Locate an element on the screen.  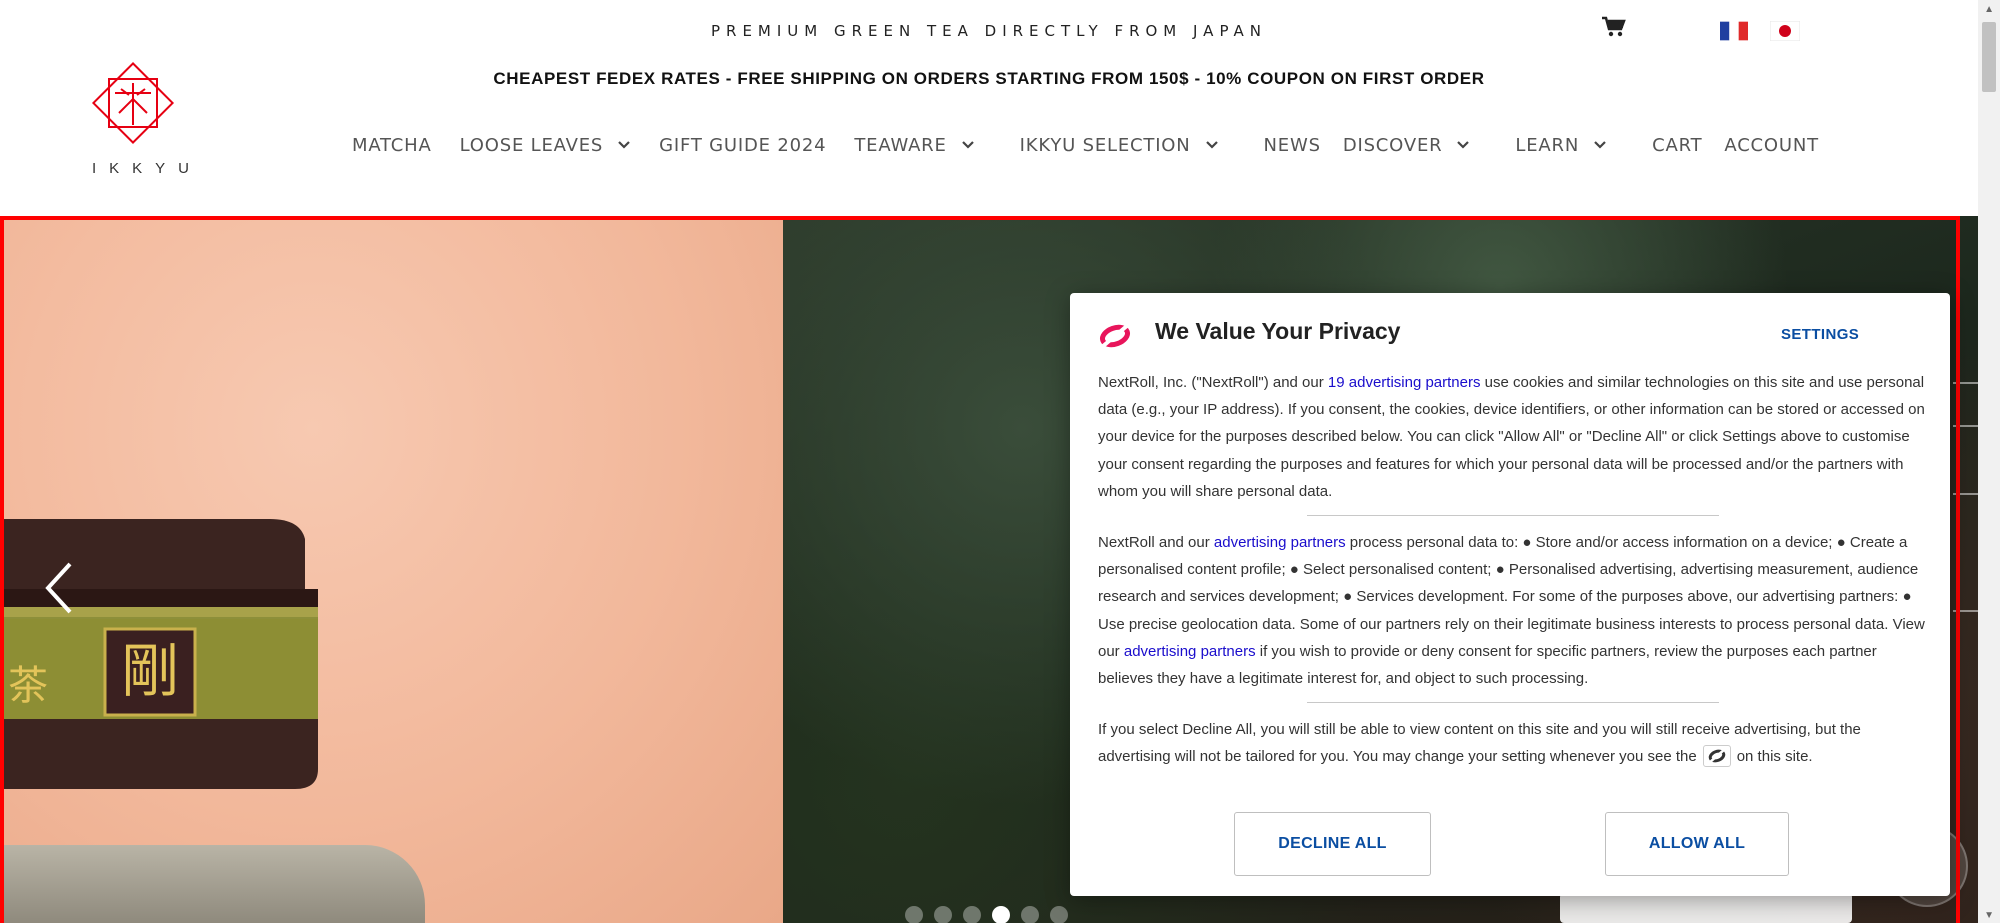
ikkyu-logo-icon is located at coordinates (132, 103).